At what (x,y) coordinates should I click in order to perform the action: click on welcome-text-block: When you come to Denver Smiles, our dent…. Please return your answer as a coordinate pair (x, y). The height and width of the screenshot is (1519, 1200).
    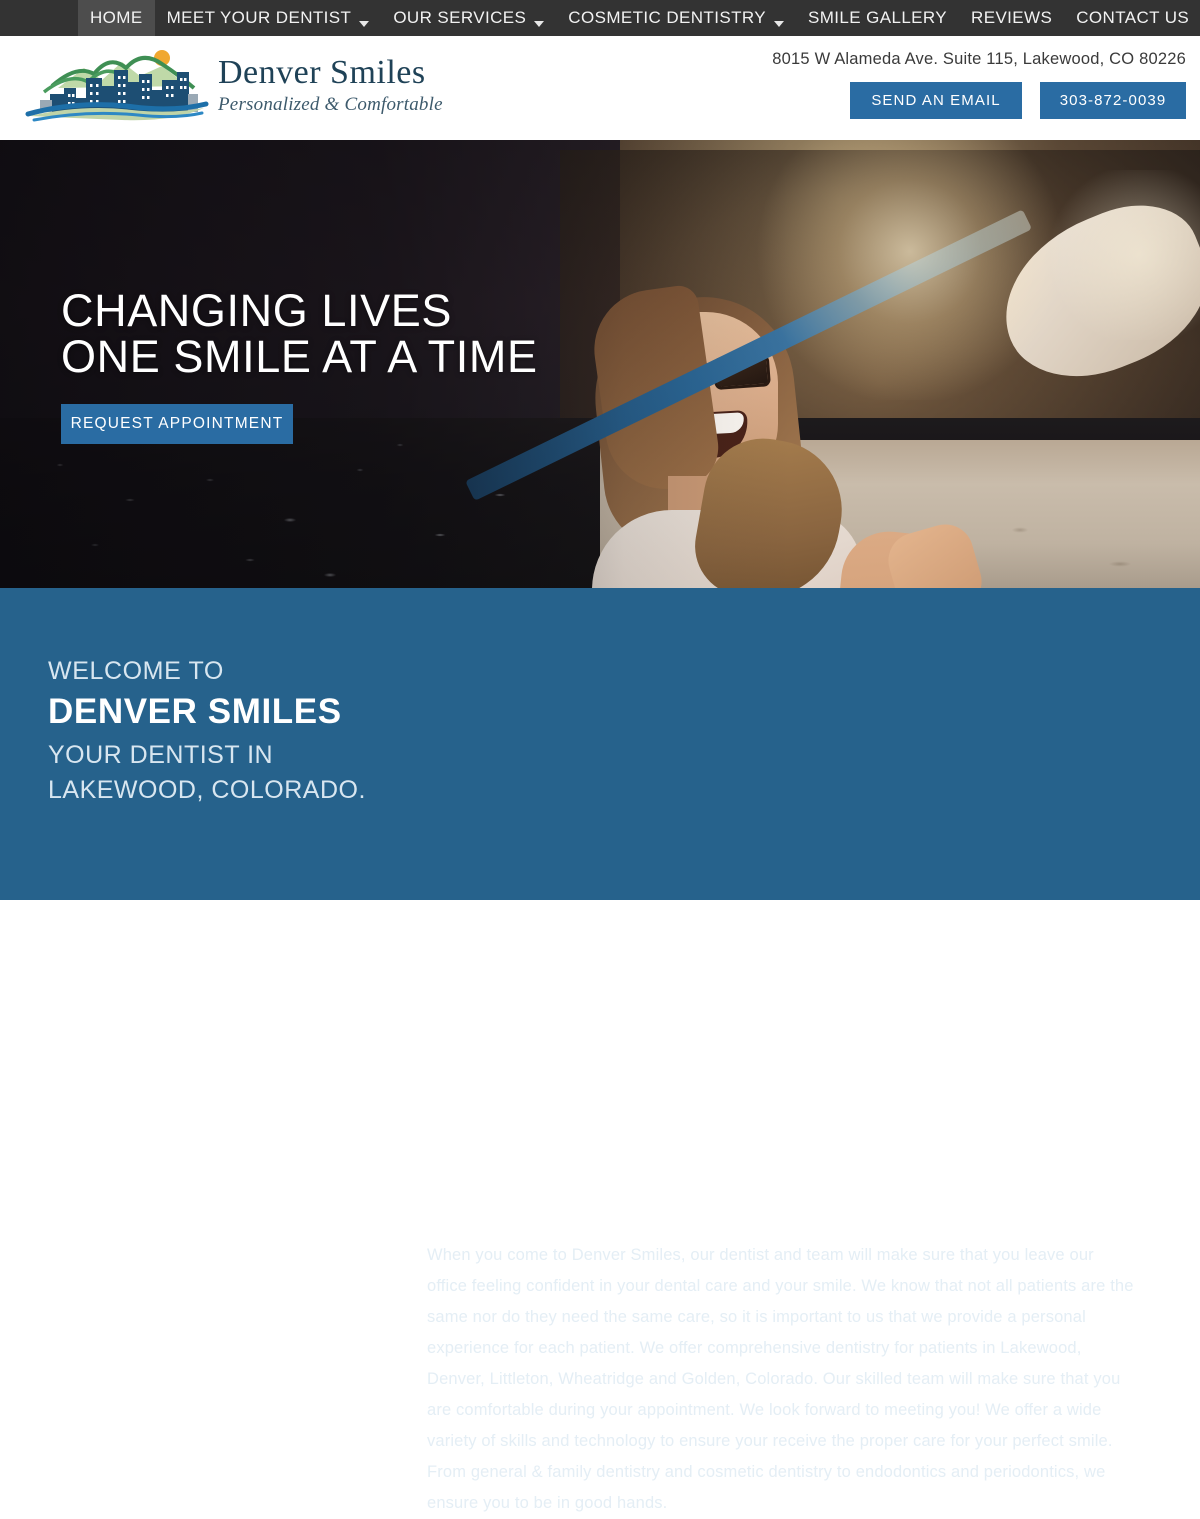
    Looking at the image, I should click on (782, 1379).